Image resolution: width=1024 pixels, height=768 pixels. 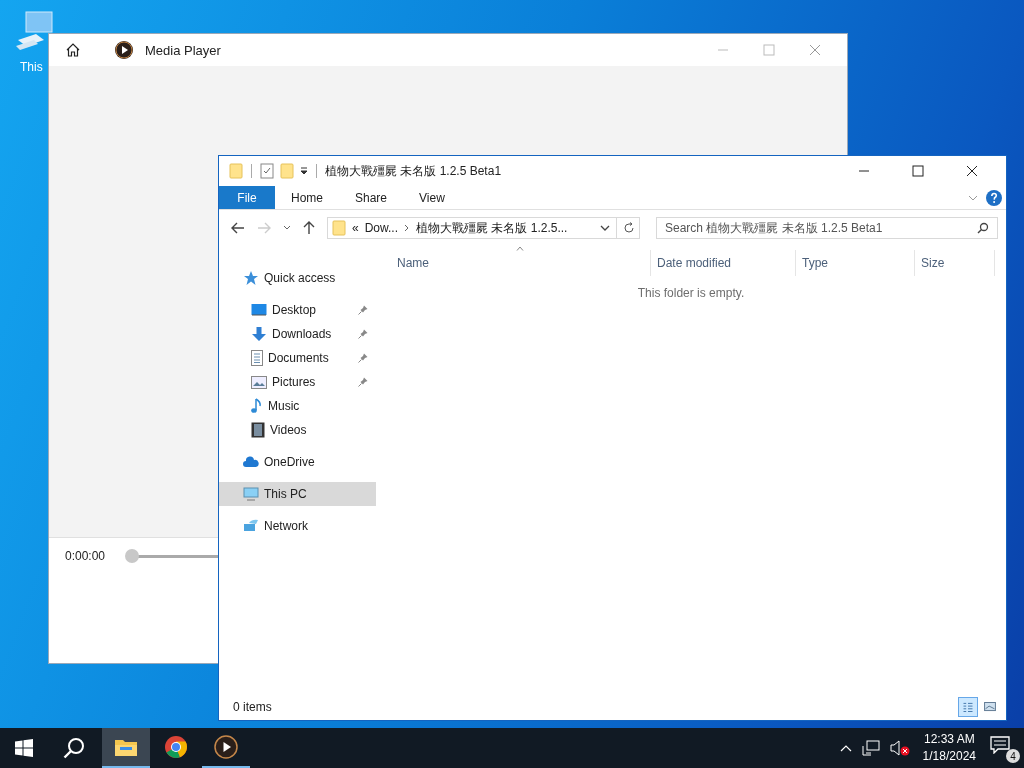 What do you see at coordinates (247, 197) in the screenshot?
I see `ribbon-tab: File` at bounding box center [247, 197].